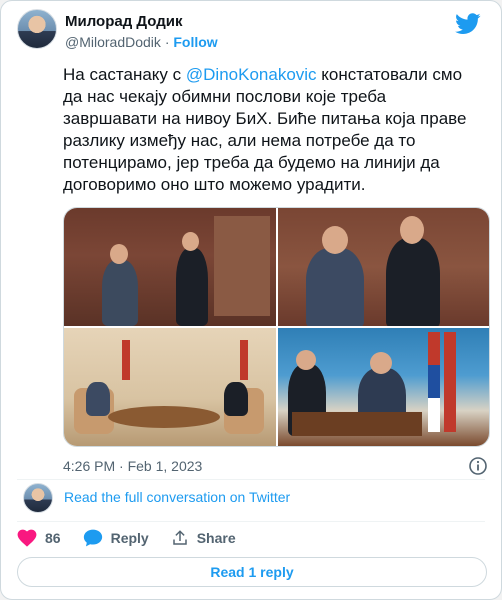  Describe the element at coordinates (275, 466) in the screenshot. I see `timestamp-row: 4:26 PM · Feb 1, 2023` at that location.